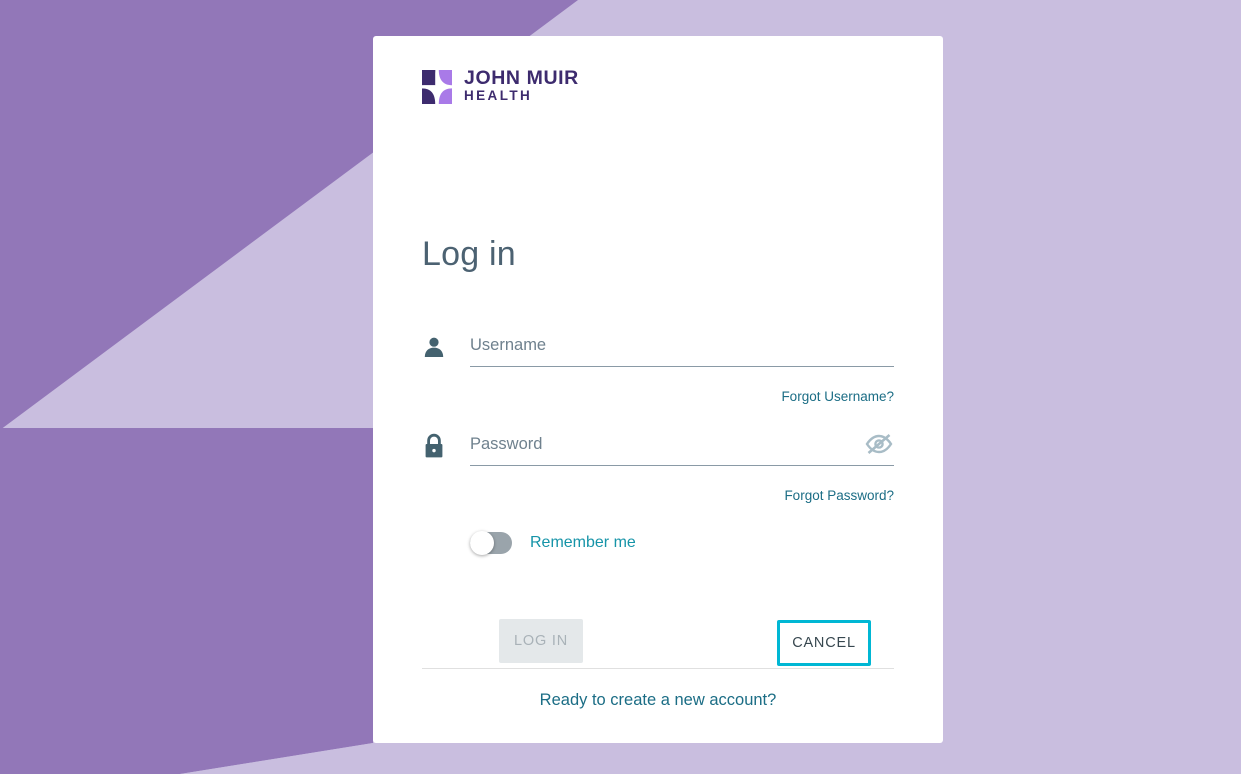  What do you see at coordinates (658, 496) in the screenshot?
I see `forgot-password-row: Forgot Password?` at bounding box center [658, 496].